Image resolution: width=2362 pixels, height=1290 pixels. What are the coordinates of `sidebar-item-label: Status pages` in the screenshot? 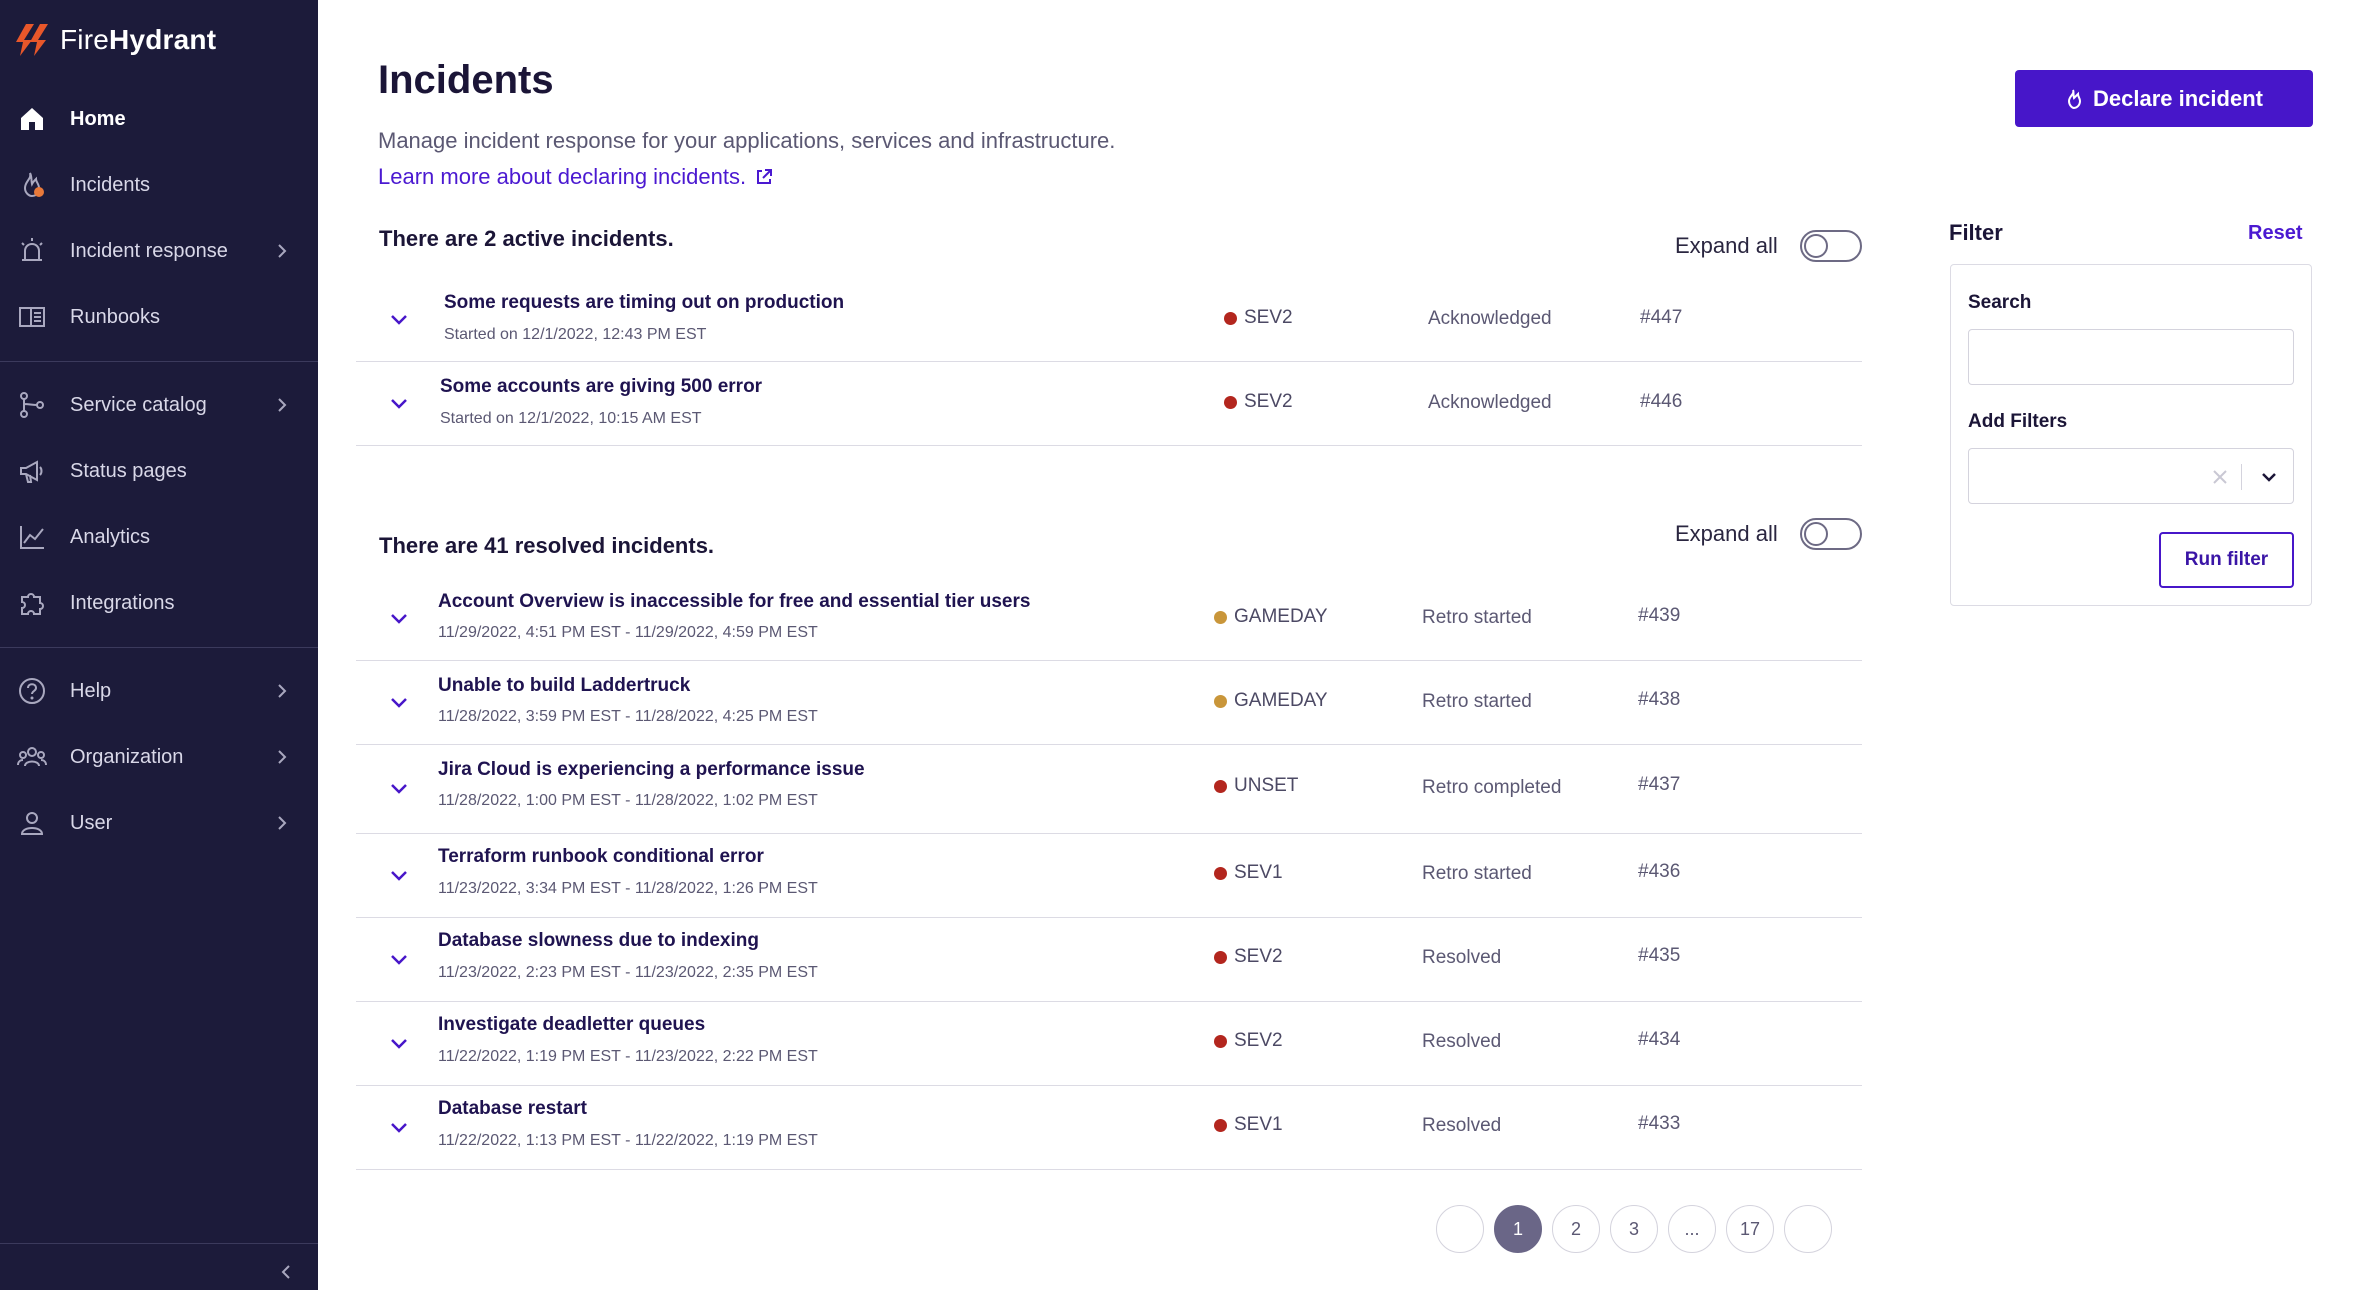 It's located at (128, 470).